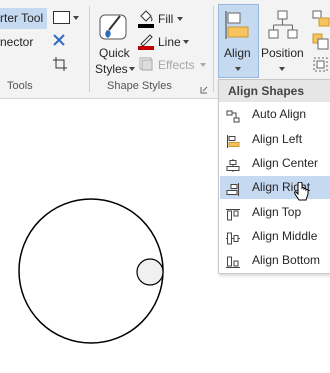  What do you see at coordinates (233, 261) in the screenshot?
I see `align-bottom-icon` at bounding box center [233, 261].